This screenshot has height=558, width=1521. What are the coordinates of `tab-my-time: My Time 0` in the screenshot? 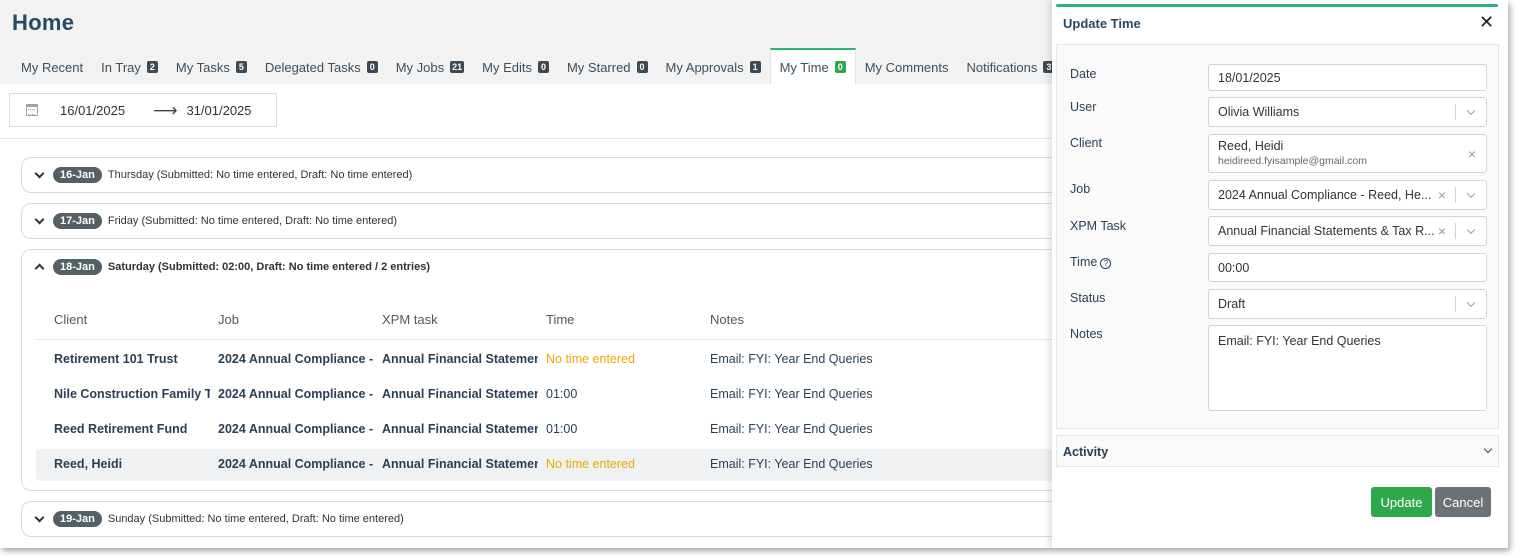 It's located at (812, 66).